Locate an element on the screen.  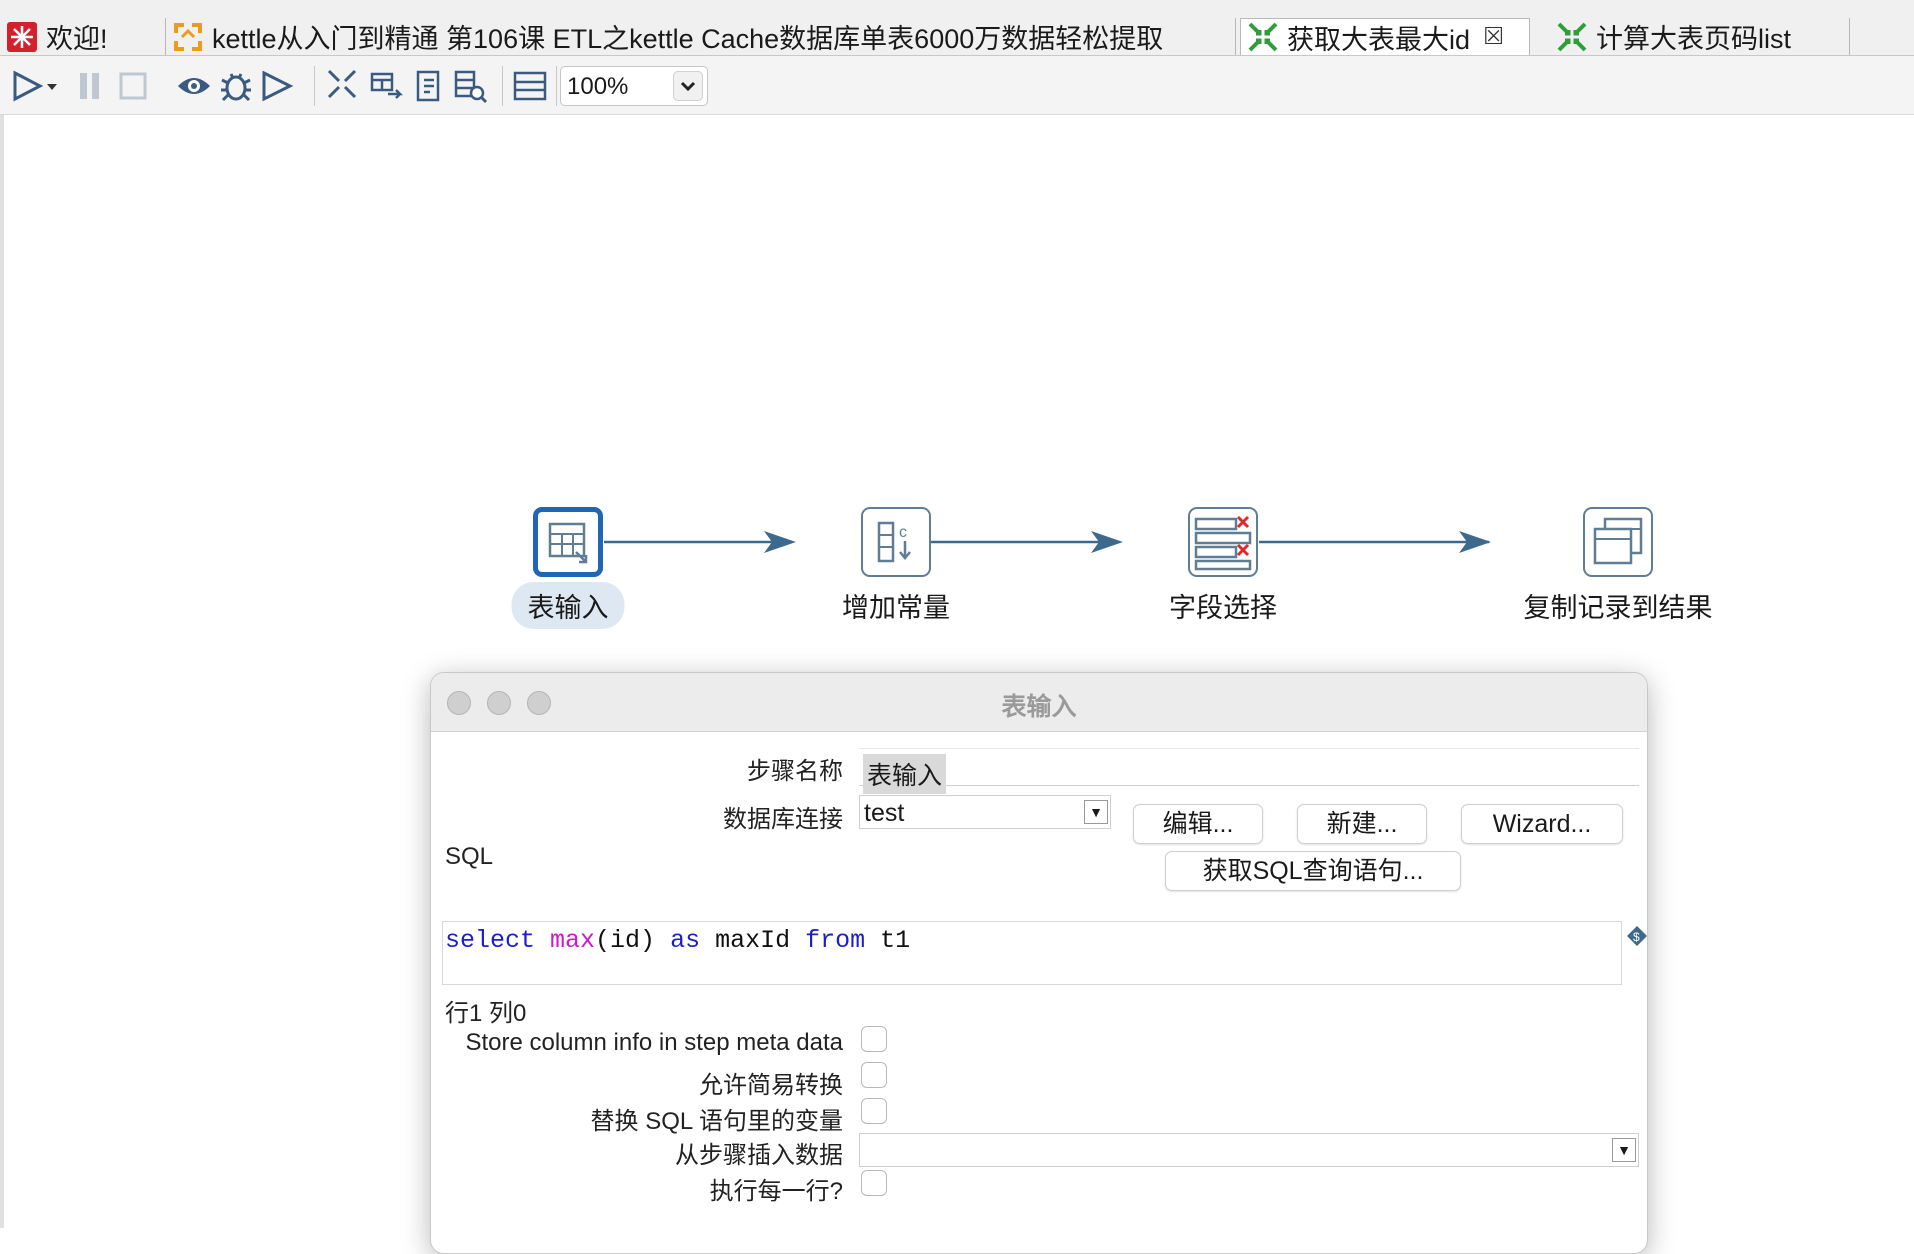
db-connection-select: test ▼ is located at coordinates (985, 812).